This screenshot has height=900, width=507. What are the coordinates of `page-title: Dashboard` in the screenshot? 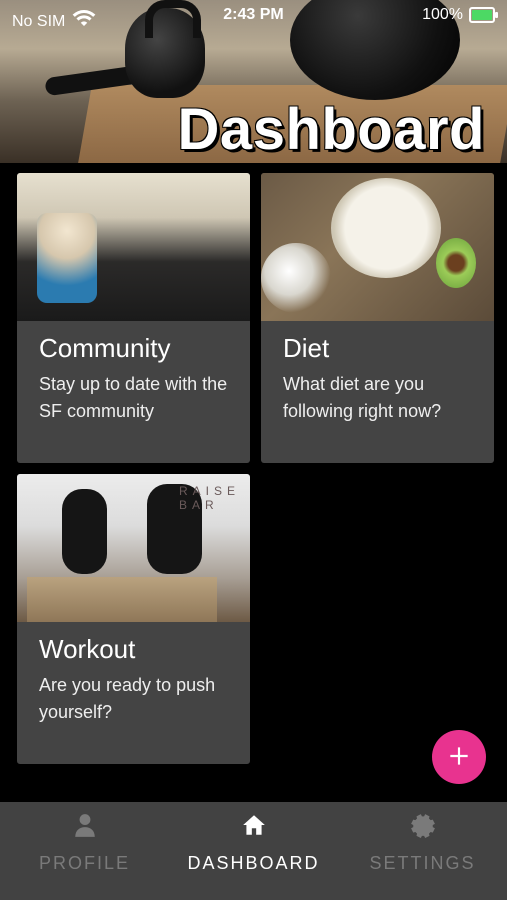 It's located at (331, 129).